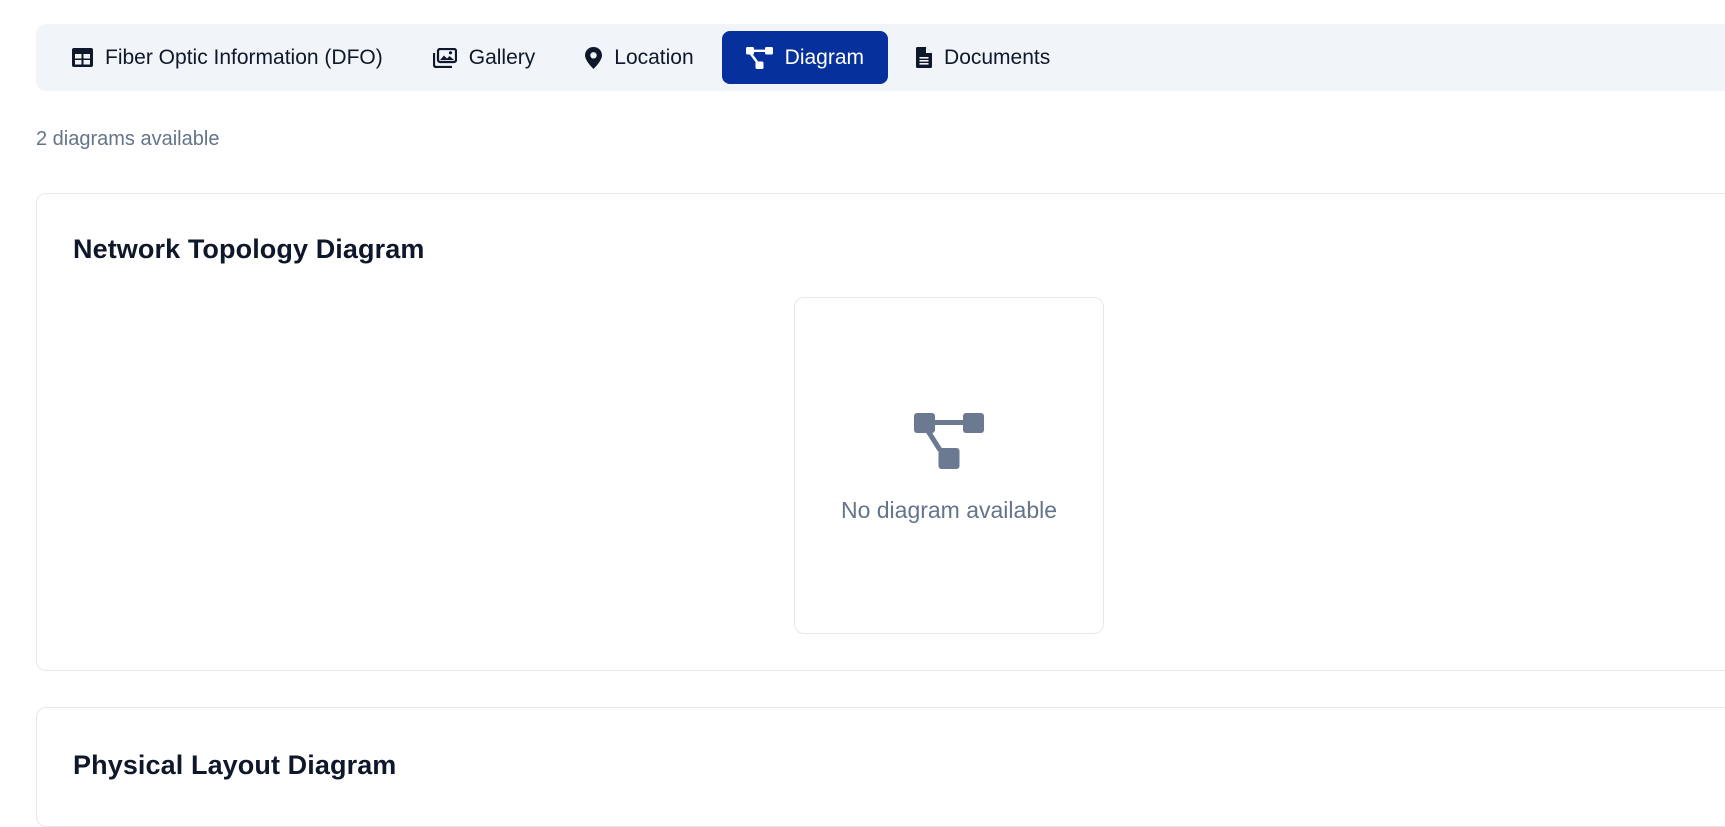 The height and width of the screenshot is (827, 1725). I want to click on map-pin-icon, so click(594, 57).